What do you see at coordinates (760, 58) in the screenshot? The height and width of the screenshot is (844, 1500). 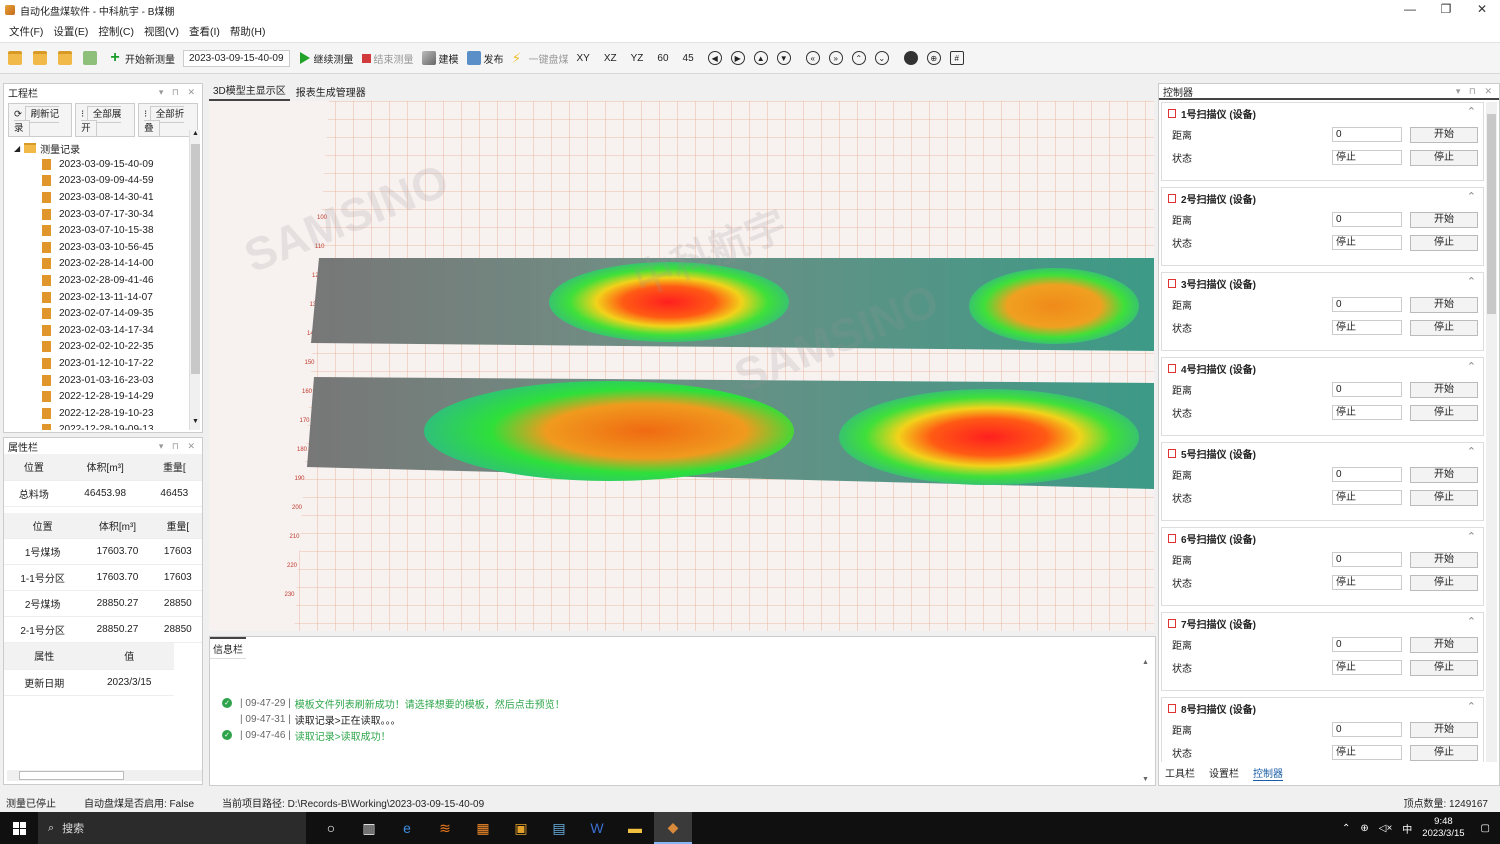 I see `arrow-up-icon: ▲` at bounding box center [760, 58].